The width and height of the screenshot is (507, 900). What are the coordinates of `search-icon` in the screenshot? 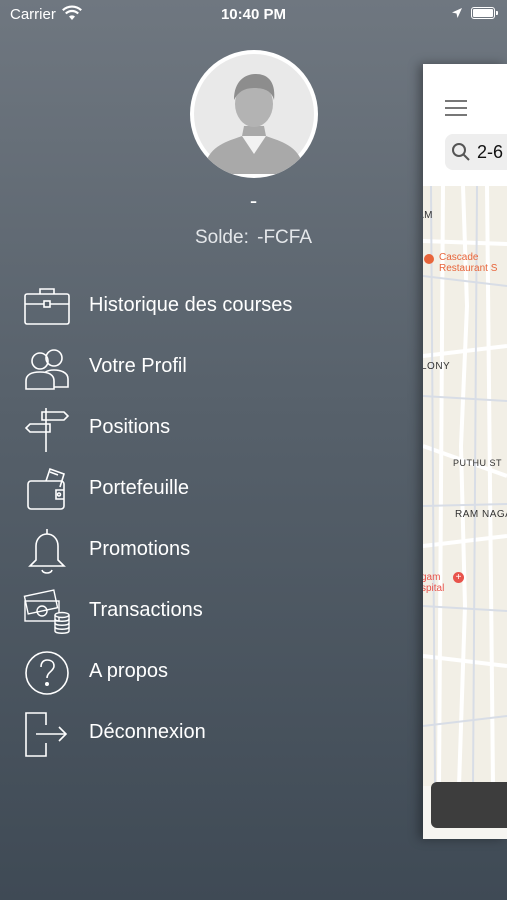 It's located at (461, 154).